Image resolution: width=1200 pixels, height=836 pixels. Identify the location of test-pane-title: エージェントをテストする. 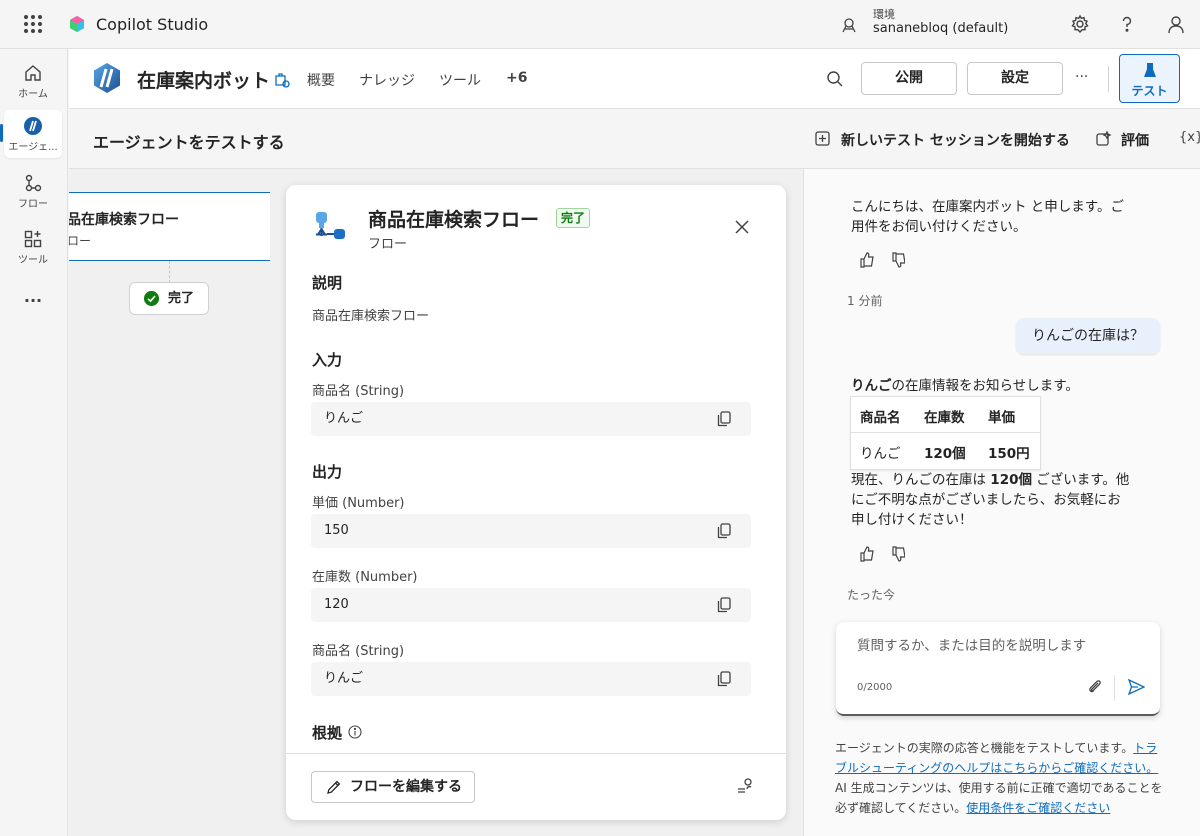
(189, 142).